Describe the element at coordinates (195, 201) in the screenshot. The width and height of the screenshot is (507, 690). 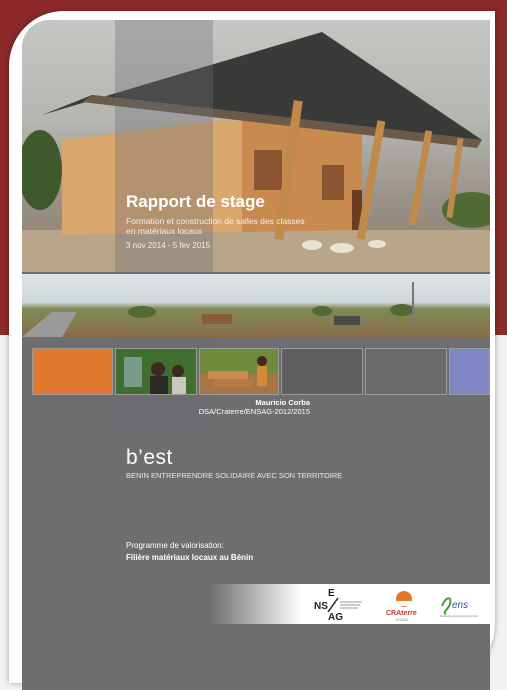
I see `report-title: Rapport de stage` at that location.